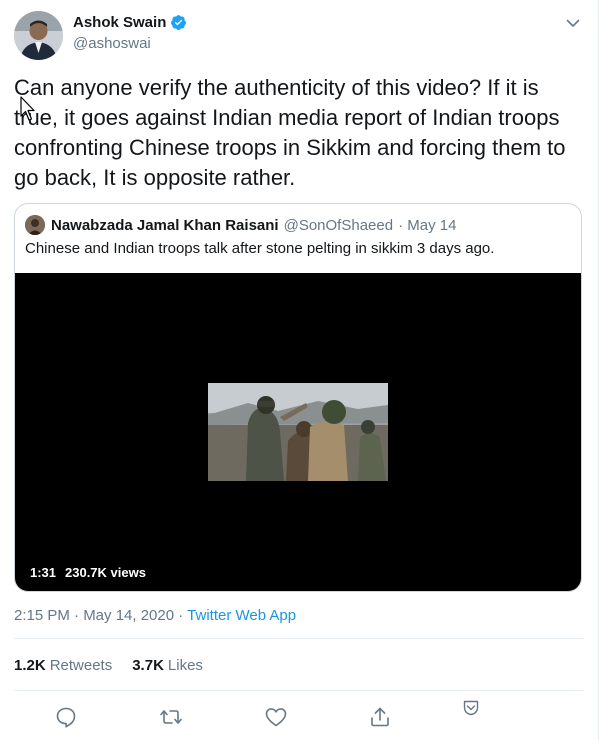 Image resolution: width=599 pixels, height=740 pixels. What do you see at coordinates (35, 225) in the screenshot?
I see `quoted-author-avatar` at bounding box center [35, 225].